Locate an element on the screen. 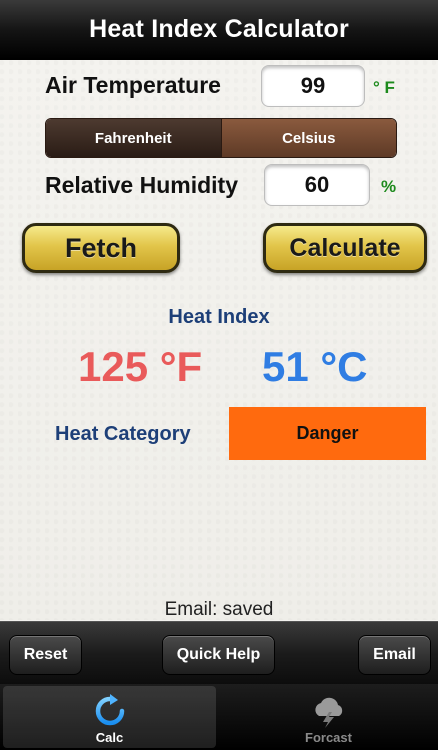 The height and width of the screenshot is (750, 438). segment-celsius: Celsius is located at coordinates (308, 138).